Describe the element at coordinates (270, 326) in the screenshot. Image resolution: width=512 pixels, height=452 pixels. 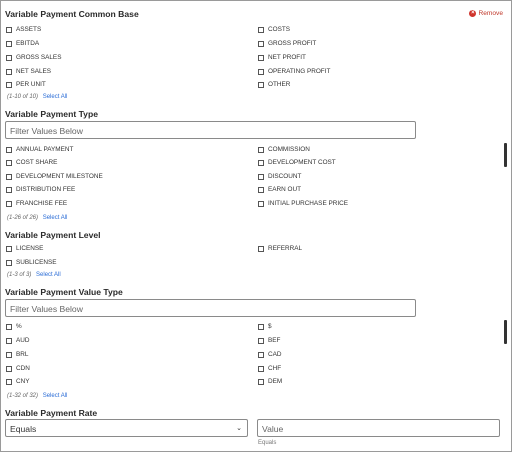
I see `option-label: $` at that location.